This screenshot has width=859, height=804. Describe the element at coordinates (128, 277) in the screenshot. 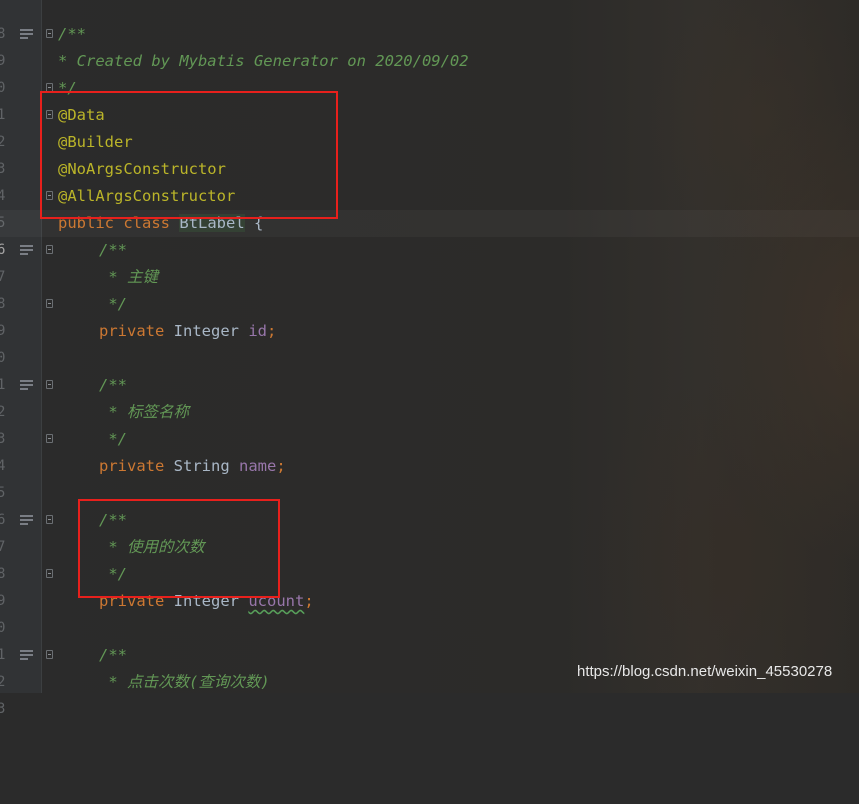

I see `doc-comment-text: * 主键` at that location.